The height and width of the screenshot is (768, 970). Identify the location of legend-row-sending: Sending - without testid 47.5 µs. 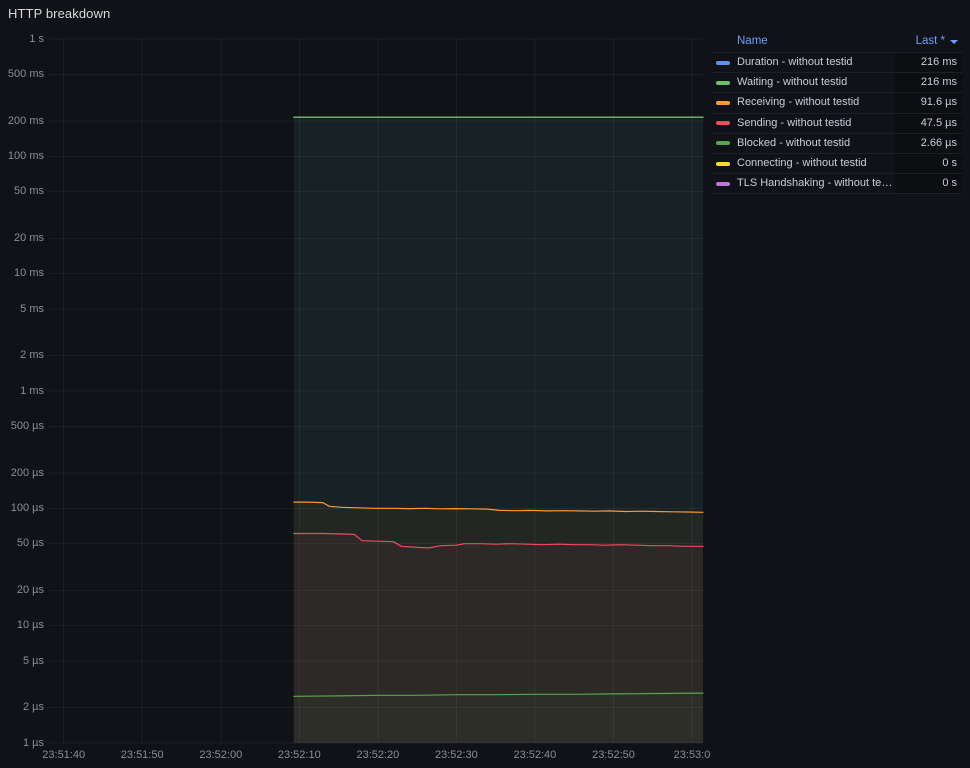
(837, 122).